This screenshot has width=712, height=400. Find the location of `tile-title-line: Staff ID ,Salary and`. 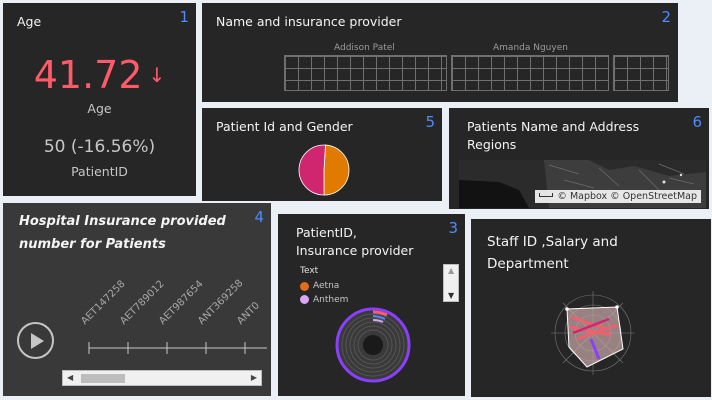

tile-title-line: Staff ID ,Salary and is located at coordinates (552, 242).